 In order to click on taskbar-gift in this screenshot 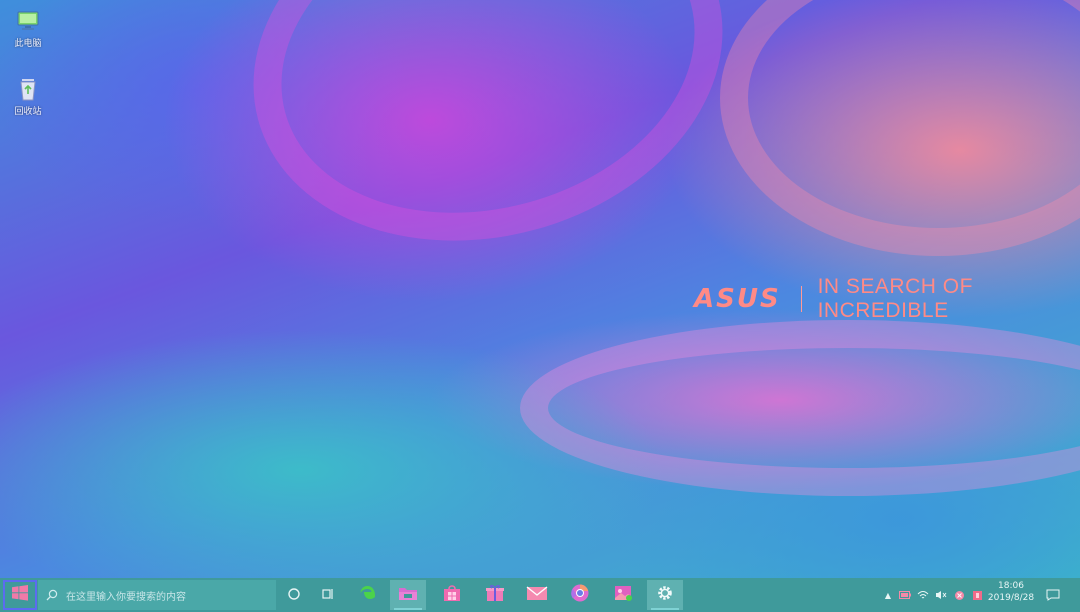, I will do `click(495, 595)`.